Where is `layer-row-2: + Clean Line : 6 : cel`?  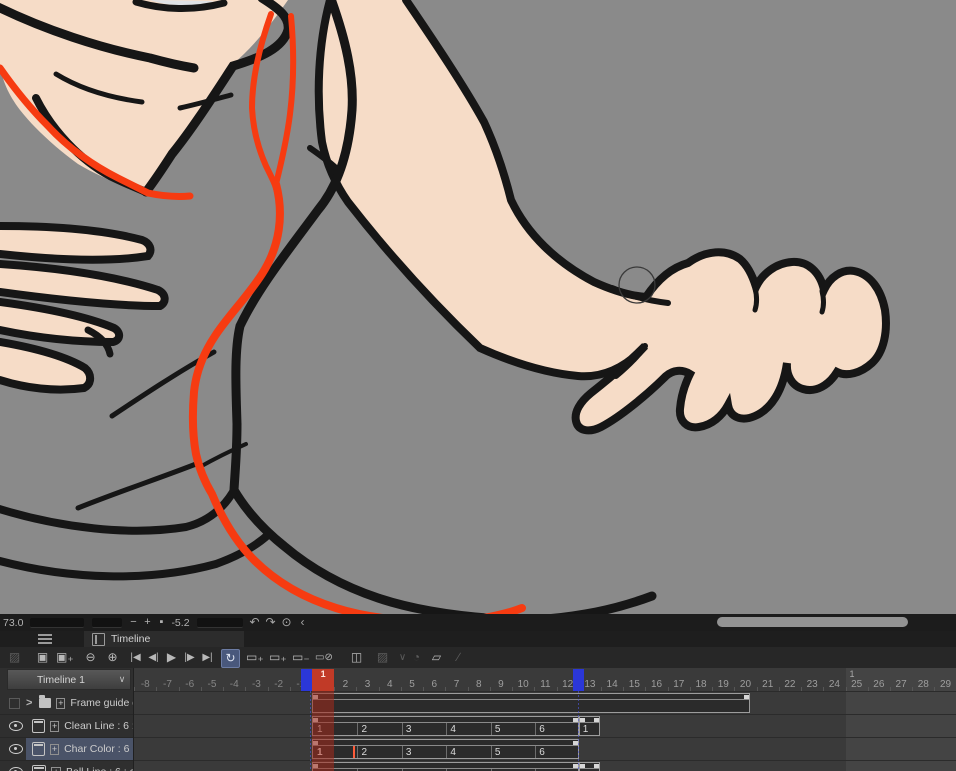 layer-row-2: + Clean Line : 6 : cel is located at coordinates (66, 726).